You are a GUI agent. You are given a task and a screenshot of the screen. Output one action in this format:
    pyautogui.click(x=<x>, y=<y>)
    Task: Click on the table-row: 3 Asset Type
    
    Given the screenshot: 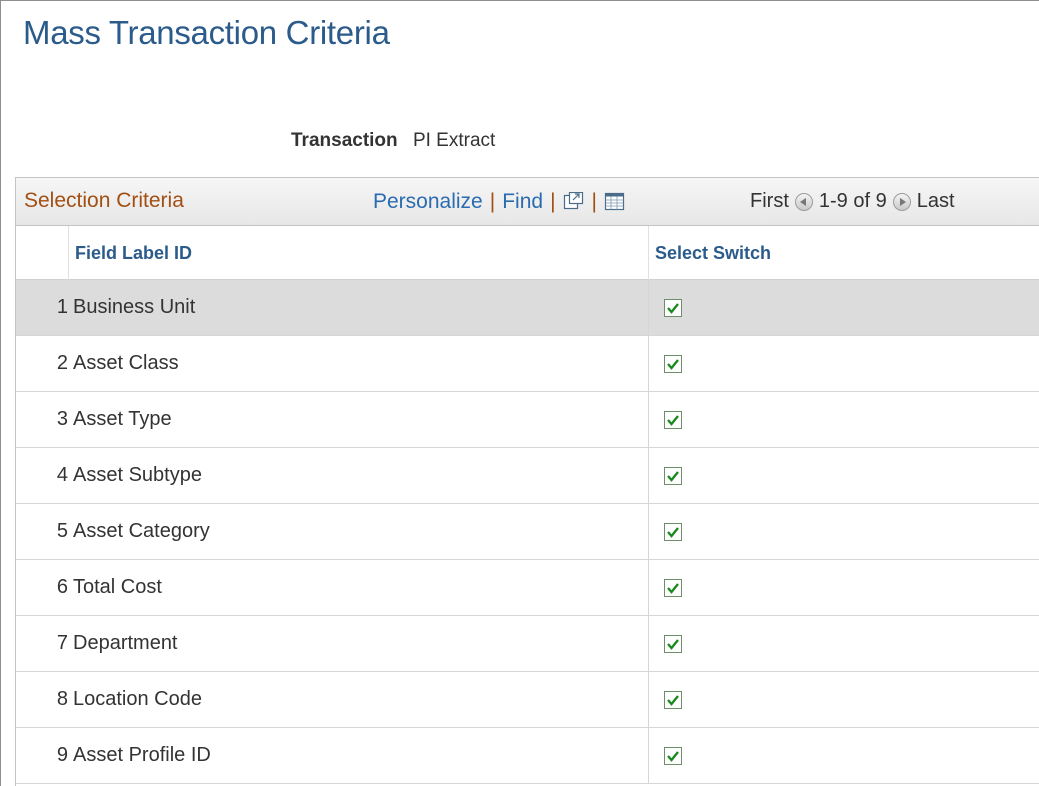 What is the action you would take?
    pyautogui.click(x=527, y=420)
    